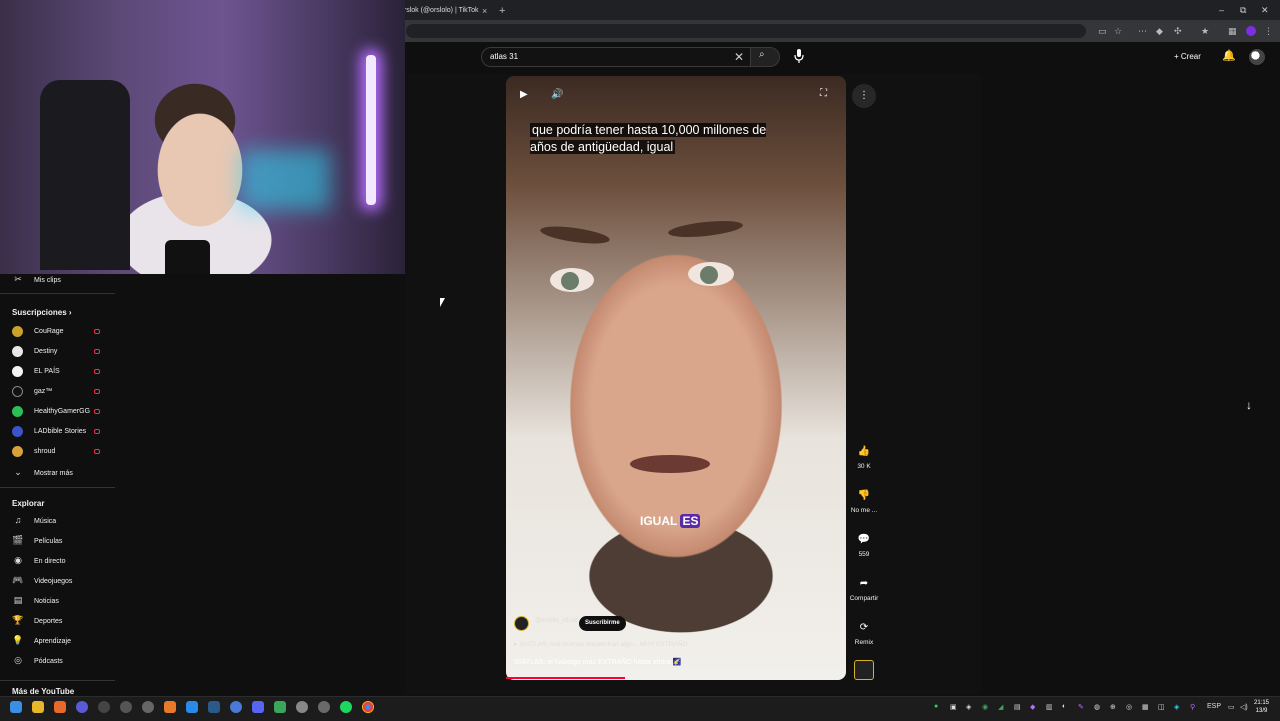  I want to click on minimize-icon: –, so click(1221, 10).